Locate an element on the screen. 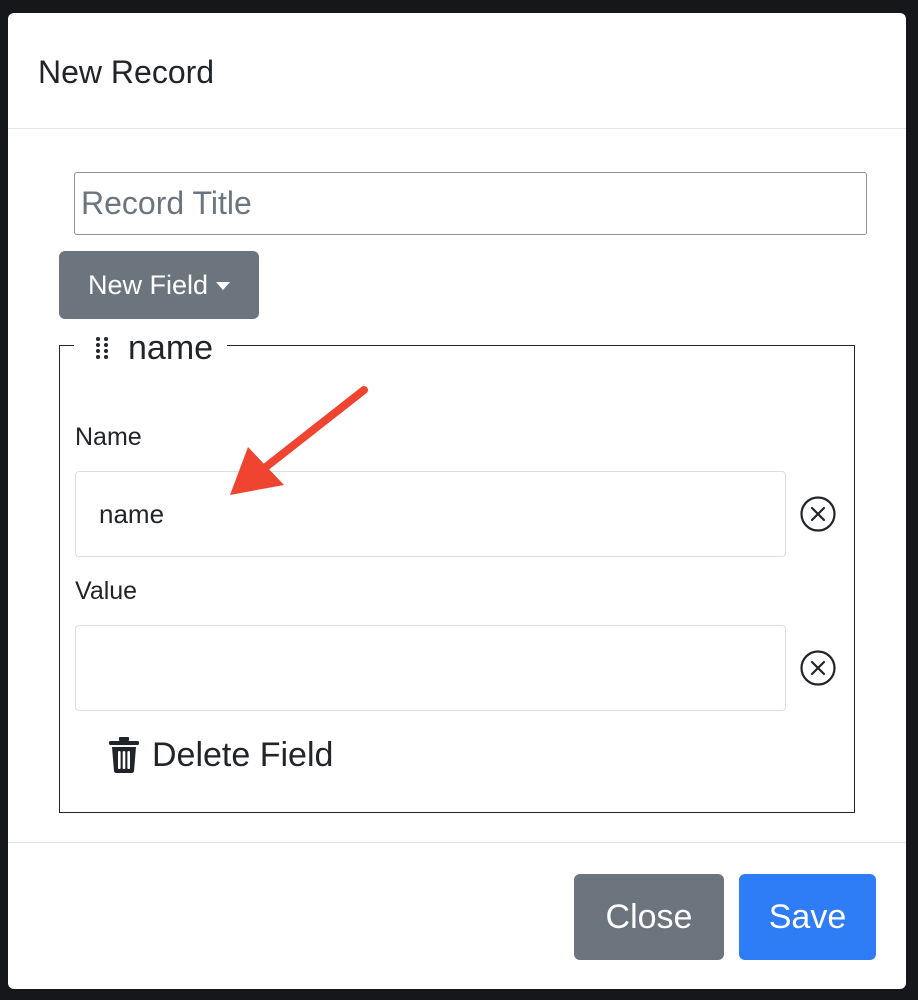 This screenshot has width=918, height=1000. save-button: Save is located at coordinates (807, 917).